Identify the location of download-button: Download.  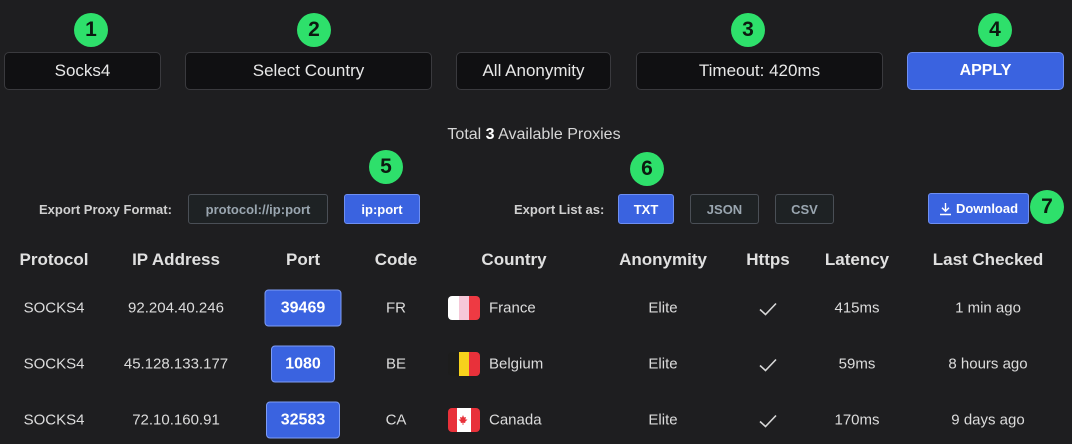
(978, 208).